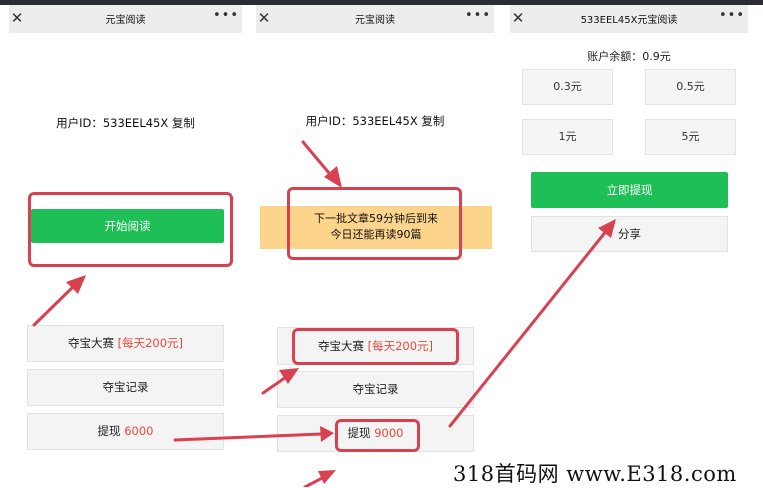 Image resolution: width=763 pixels, height=488 pixels. What do you see at coordinates (528, 328) in the screenshot?
I see `arrow-to-withdraw-now` at bounding box center [528, 328].